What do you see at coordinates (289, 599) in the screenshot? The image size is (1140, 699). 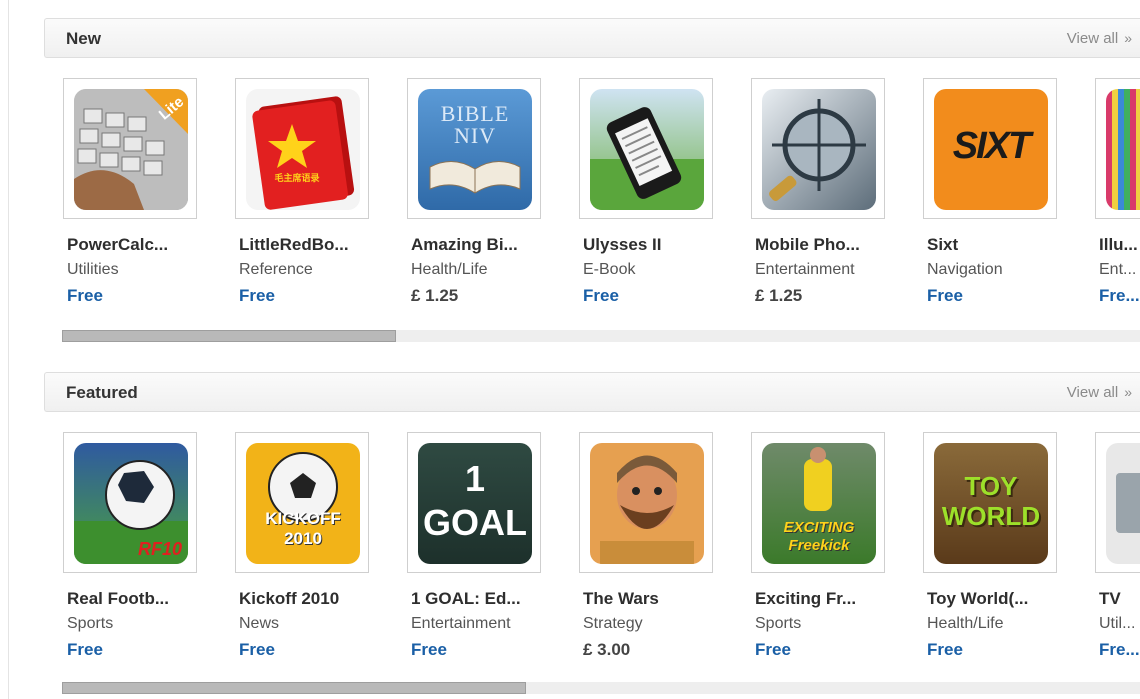 I see `app-name: Kickoff 2010` at bounding box center [289, 599].